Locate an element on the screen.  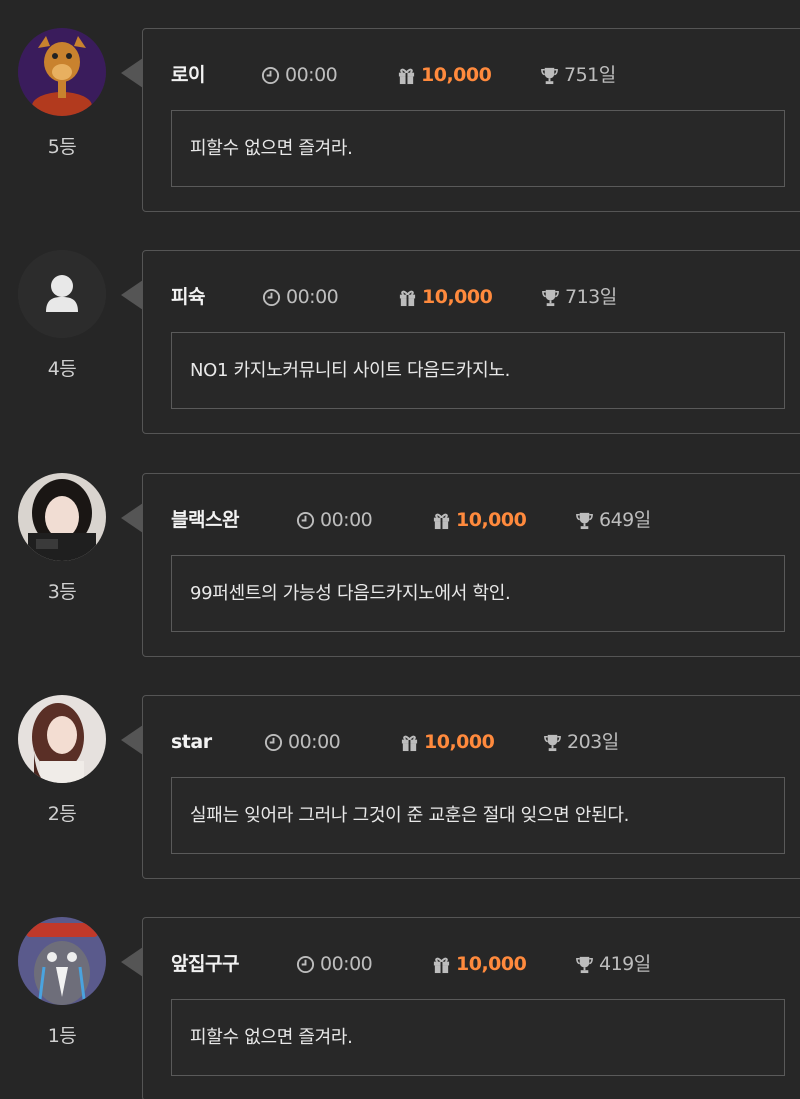
cartoon-character-avatar-icon is located at coordinates (62, 72).